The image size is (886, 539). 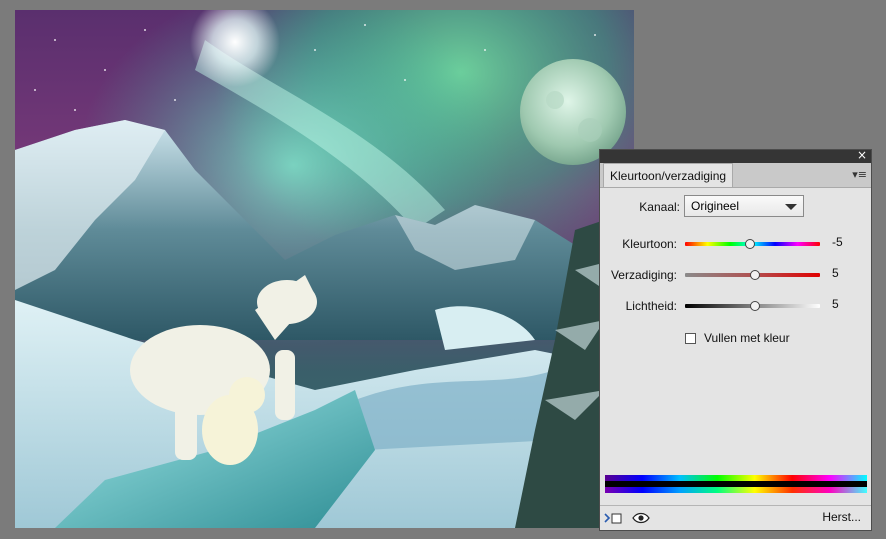 I want to click on panel-title-bar: ×, so click(x=735, y=155).